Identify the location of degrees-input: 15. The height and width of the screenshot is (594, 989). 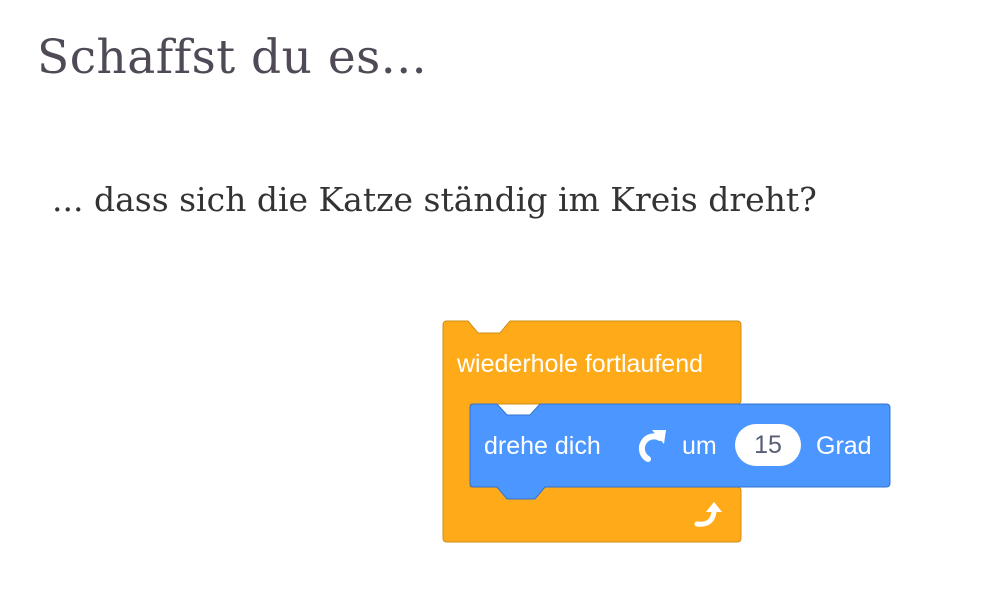
(768, 445).